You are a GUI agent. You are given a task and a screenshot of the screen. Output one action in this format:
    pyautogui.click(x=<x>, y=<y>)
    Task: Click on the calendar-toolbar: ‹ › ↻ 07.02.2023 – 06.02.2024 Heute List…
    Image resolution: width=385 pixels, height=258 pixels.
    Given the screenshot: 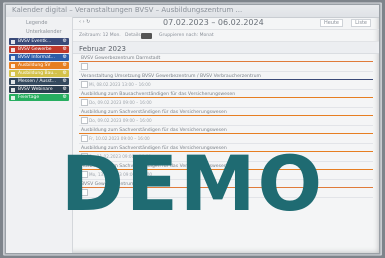 What is the action you would take?
    pyautogui.click(x=226, y=23)
    